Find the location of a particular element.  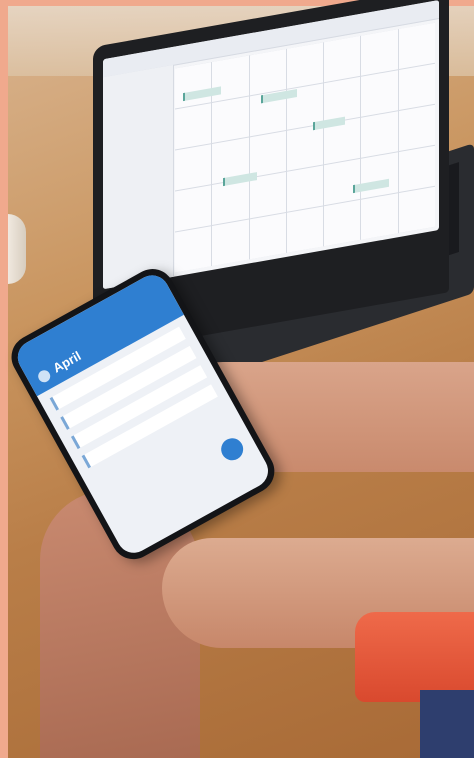

red-sleeve is located at coordinates (414, 657).